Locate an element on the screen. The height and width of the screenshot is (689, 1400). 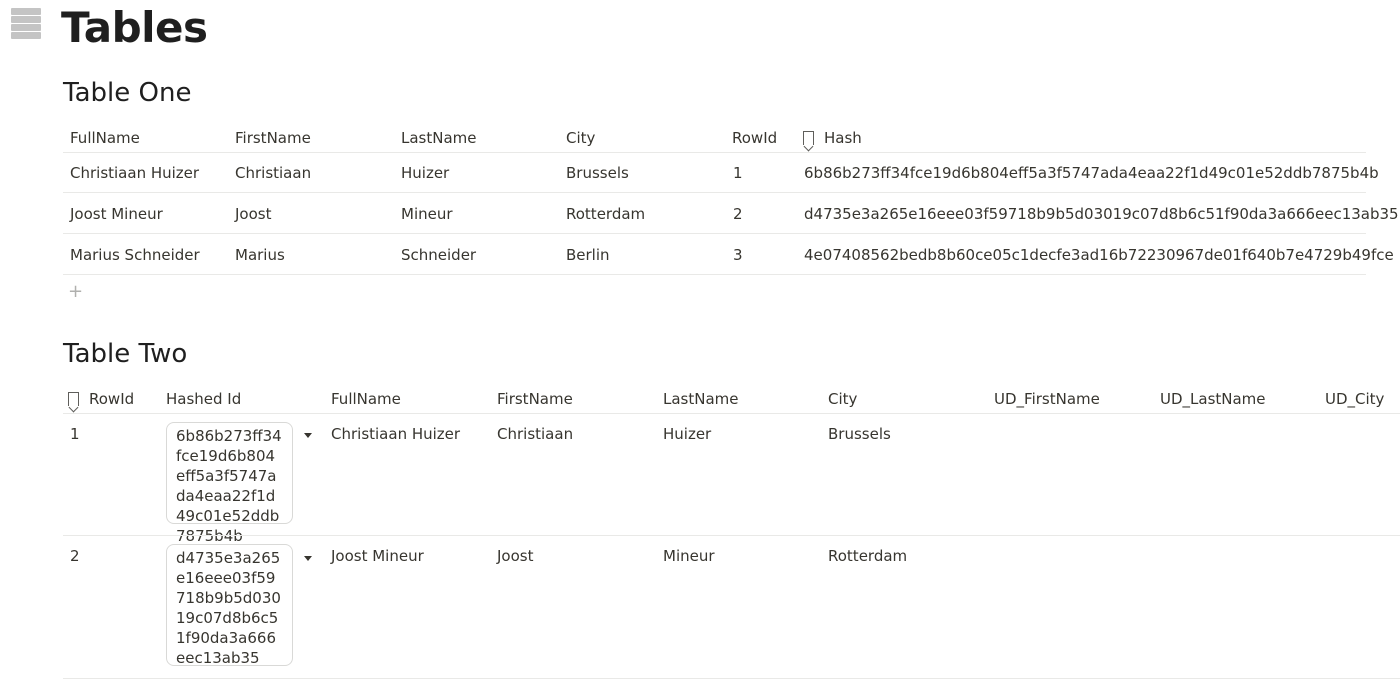
table-row-3-lastname: Schneider is located at coordinates (438, 255).